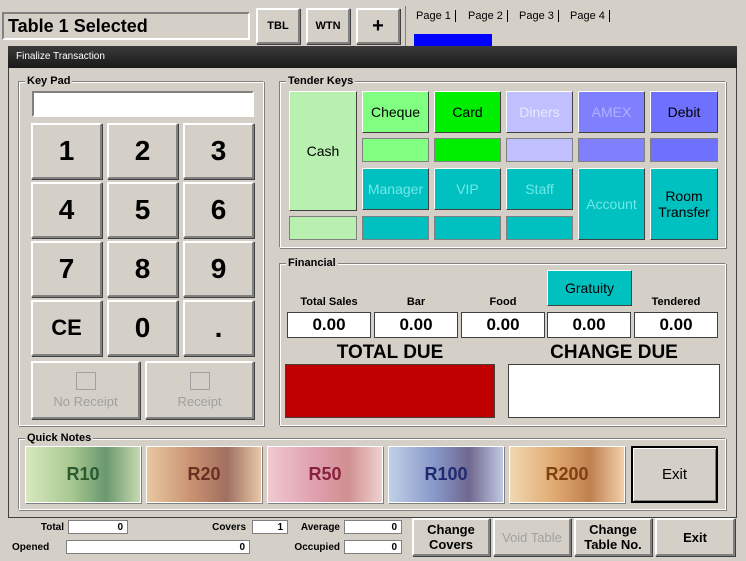 Image resolution: width=746 pixels, height=561 pixels. What do you see at coordinates (317, 547) in the screenshot?
I see `occupied-label: Occupied` at bounding box center [317, 547].